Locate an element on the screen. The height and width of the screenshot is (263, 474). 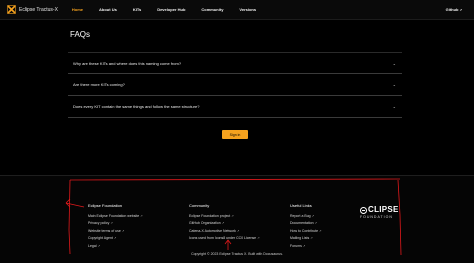
nav-kits: KITs is located at coordinates (137, 9).